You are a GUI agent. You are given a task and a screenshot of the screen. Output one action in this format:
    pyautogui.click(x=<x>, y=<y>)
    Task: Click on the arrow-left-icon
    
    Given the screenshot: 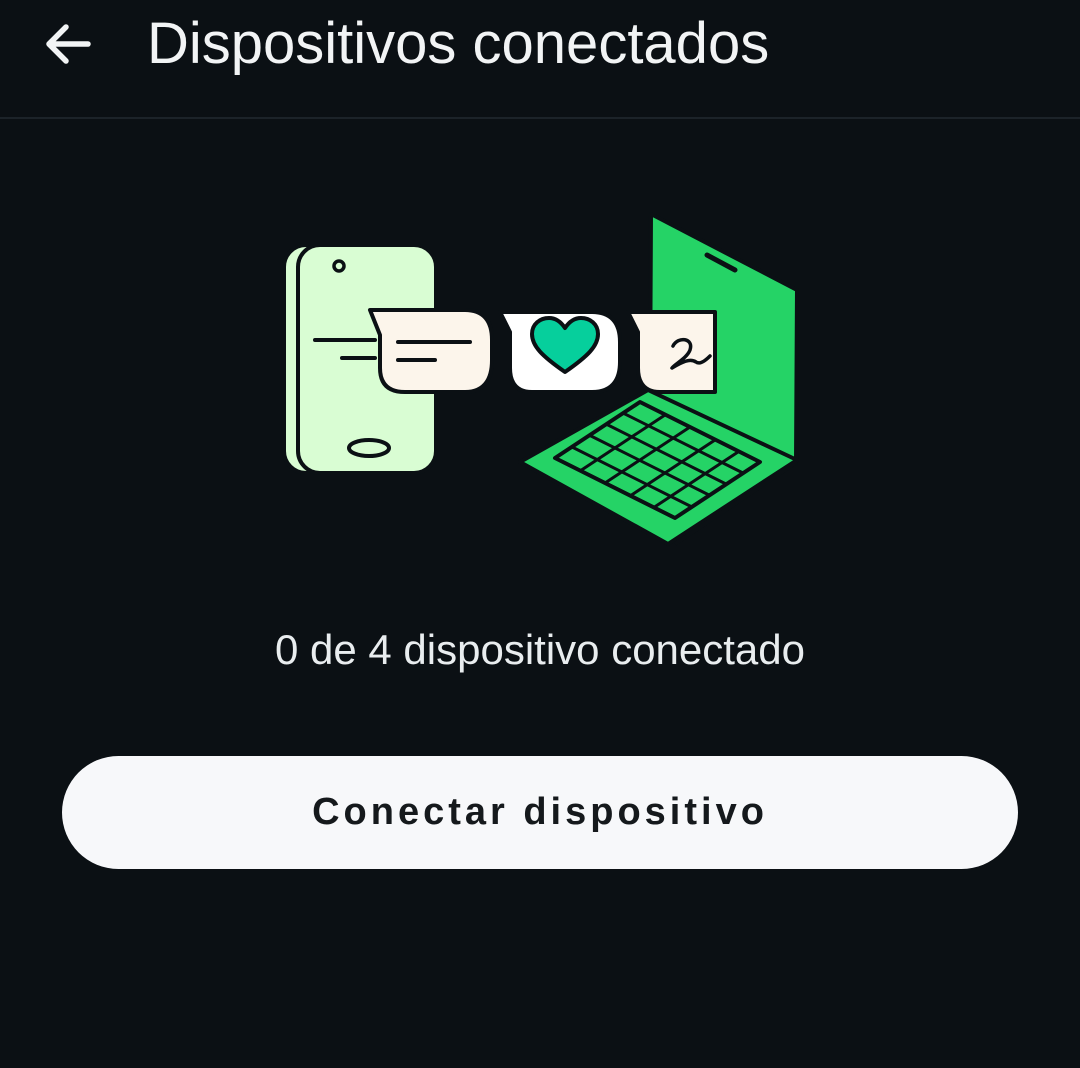 What is the action you would take?
    pyautogui.click(x=68, y=44)
    